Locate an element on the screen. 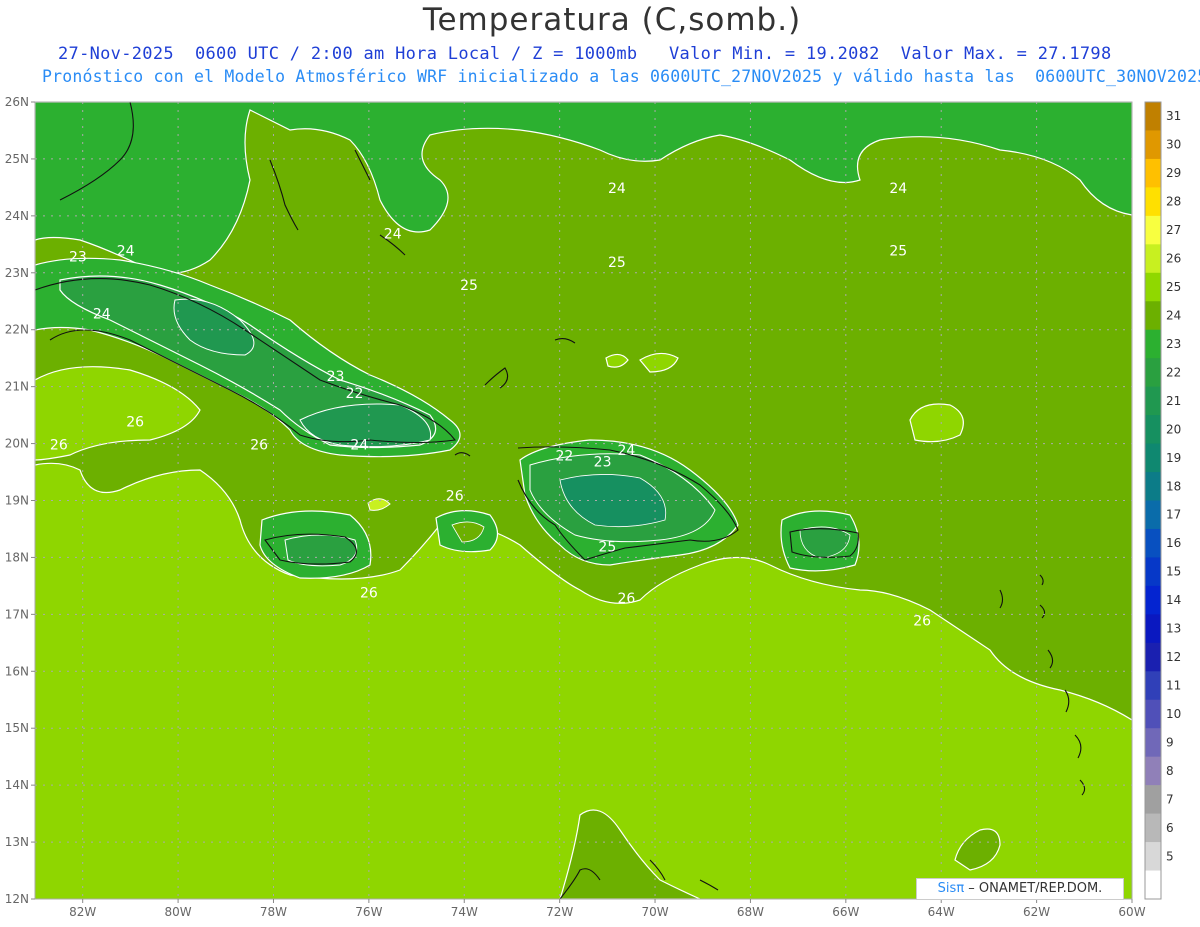 The width and height of the screenshot is (1200, 927). lon-label: 72W is located at coordinates (559, 912).